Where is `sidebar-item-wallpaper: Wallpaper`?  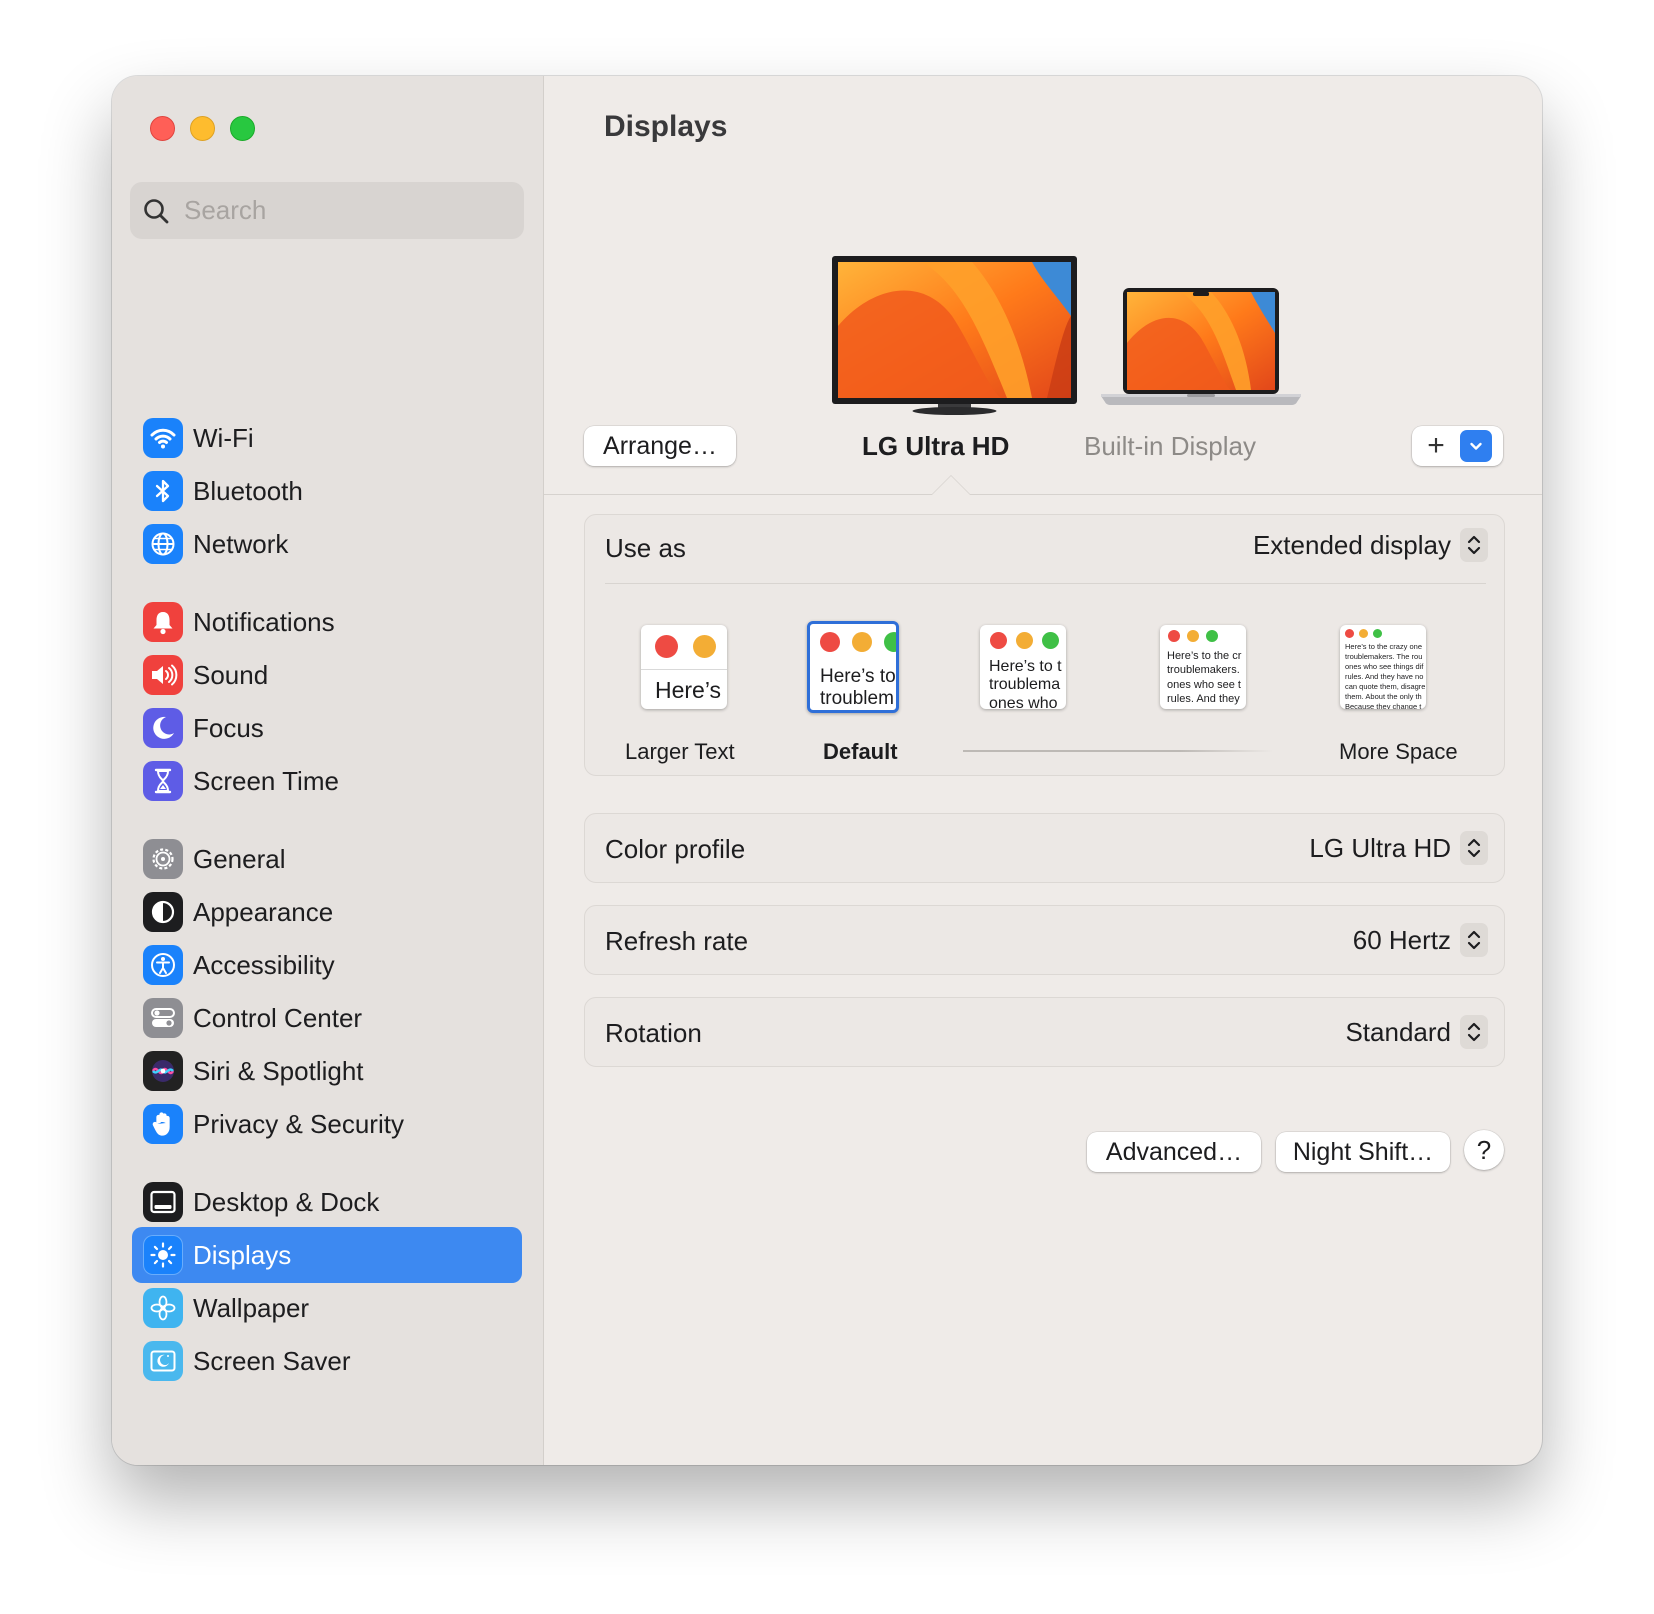 sidebar-item-wallpaper: Wallpaper is located at coordinates (327, 1308).